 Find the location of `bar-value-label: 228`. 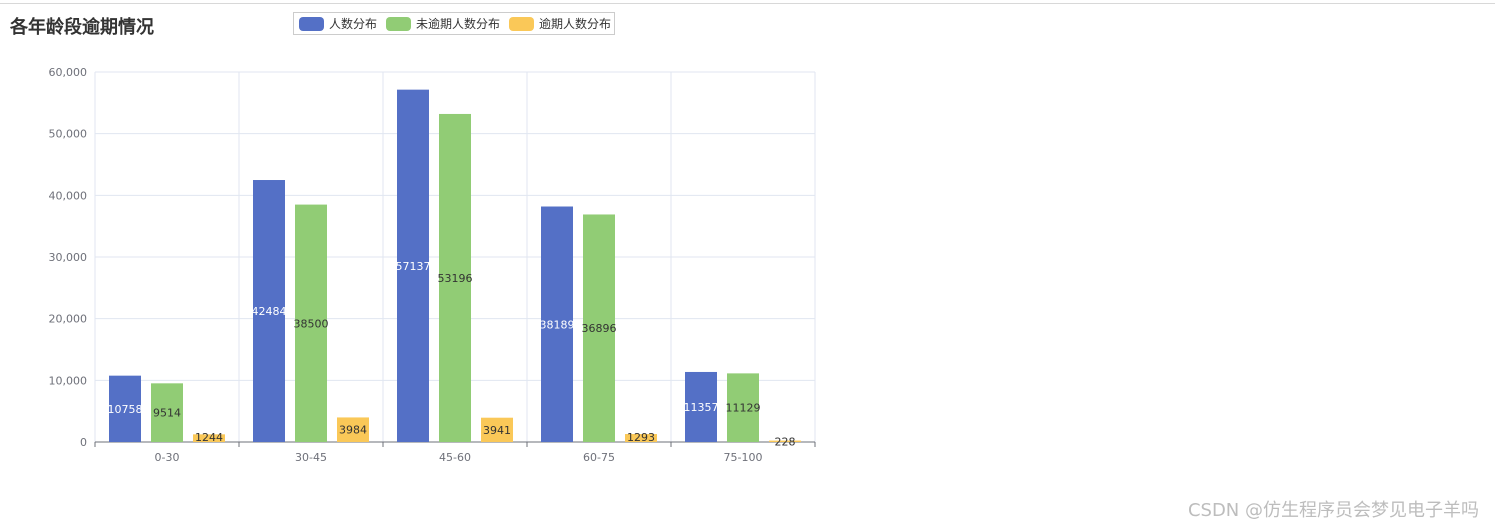

bar-value-label: 228 is located at coordinates (785, 441).